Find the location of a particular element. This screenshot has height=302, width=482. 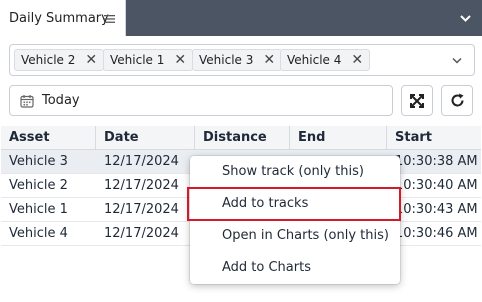

refresh-icon is located at coordinates (457, 100).